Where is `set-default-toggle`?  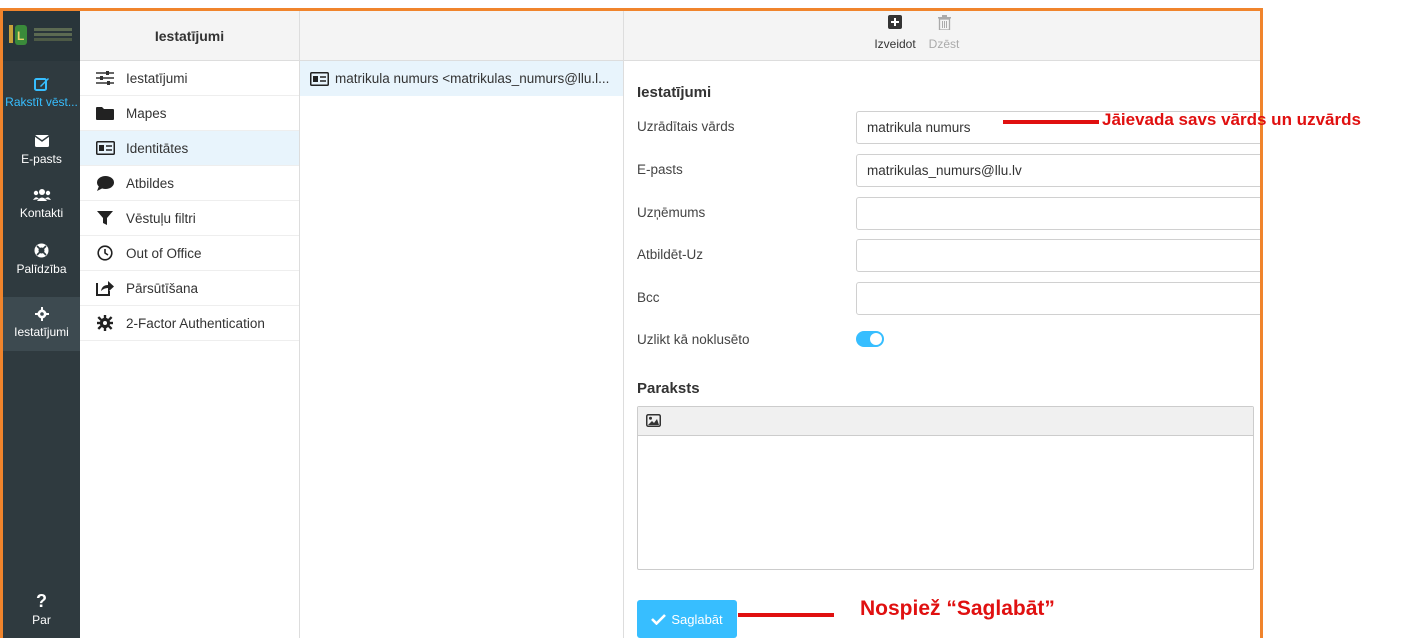
set-default-toggle is located at coordinates (870, 339).